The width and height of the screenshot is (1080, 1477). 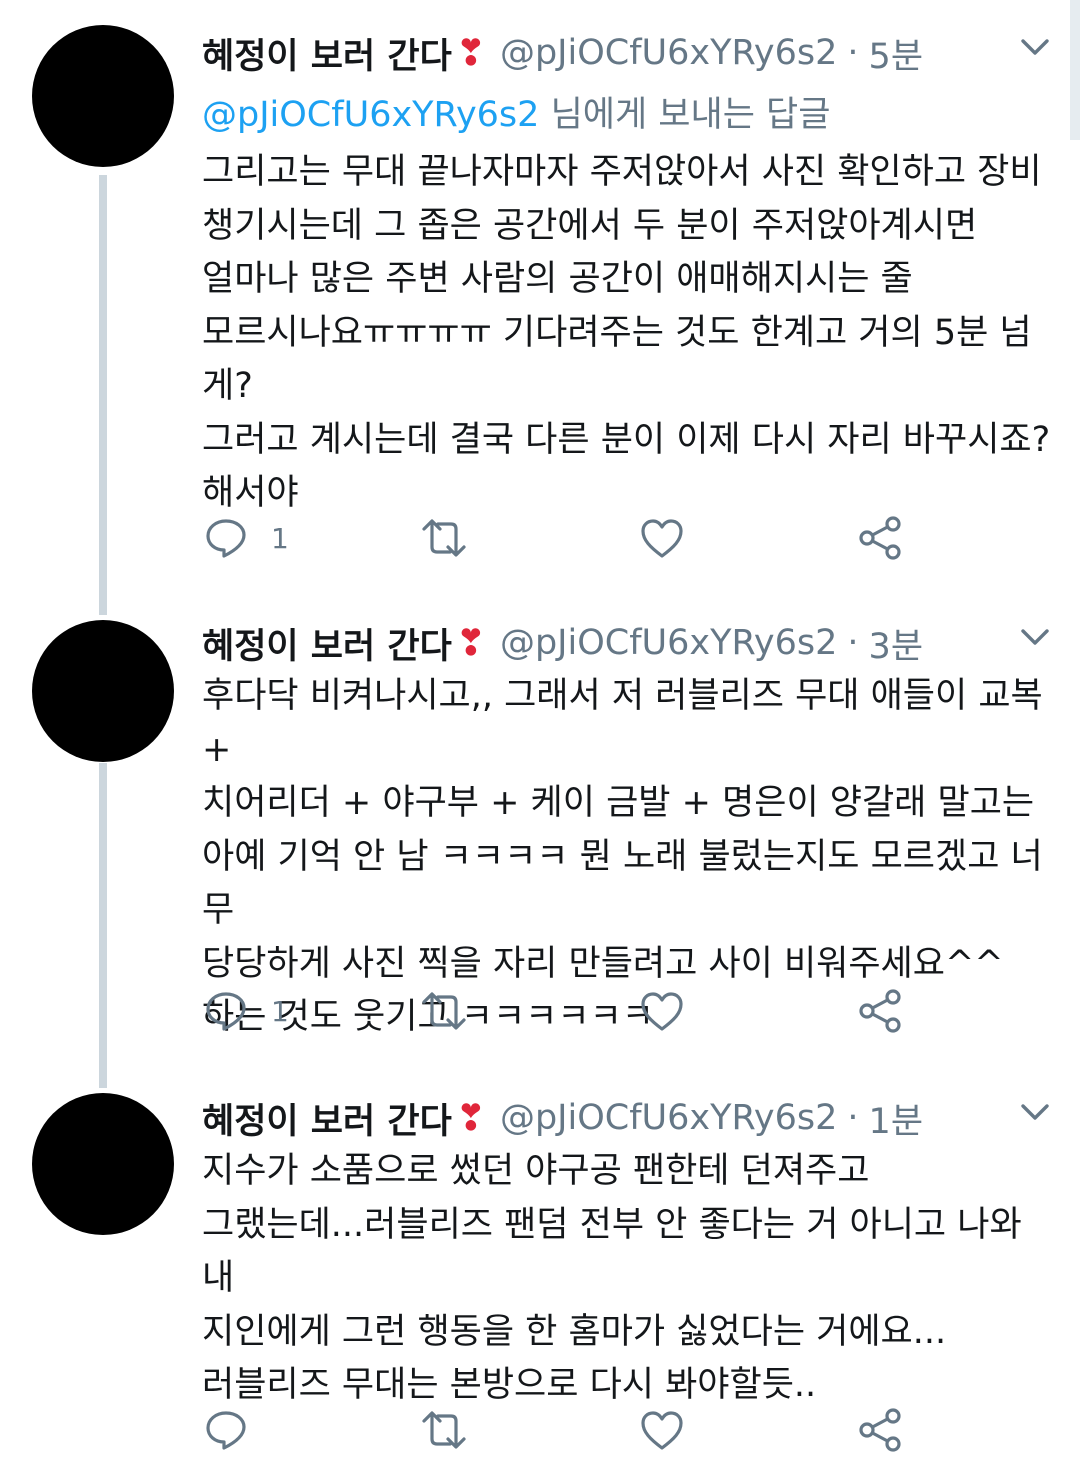 What do you see at coordinates (370, 115) in the screenshot?
I see `reply-to-mention: @pJiOCfU6xYRy6s2` at bounding box center [370, 115].